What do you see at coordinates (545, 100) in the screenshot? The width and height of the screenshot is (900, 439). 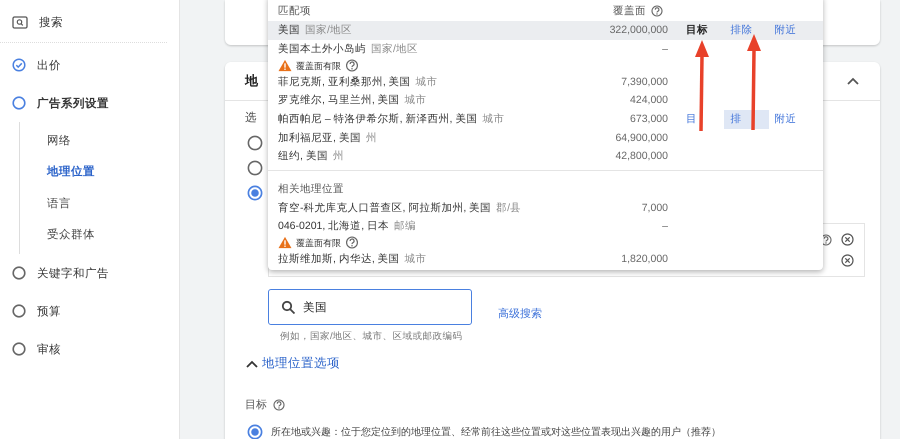 I see `location-option: 罗克维尔, 马里兰州, 美国 城市 424,000` at bounding box center [545, 100].